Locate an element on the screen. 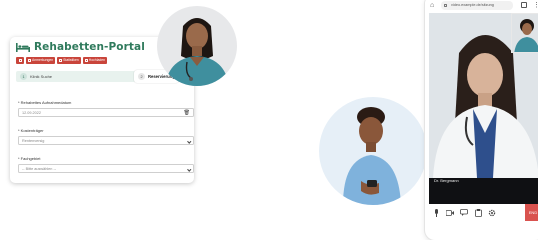 Image resolution: width=538 pixels, height=240 pixels. tab-anmerkungen: Anmerkungen is located at coordinates (41, 60).